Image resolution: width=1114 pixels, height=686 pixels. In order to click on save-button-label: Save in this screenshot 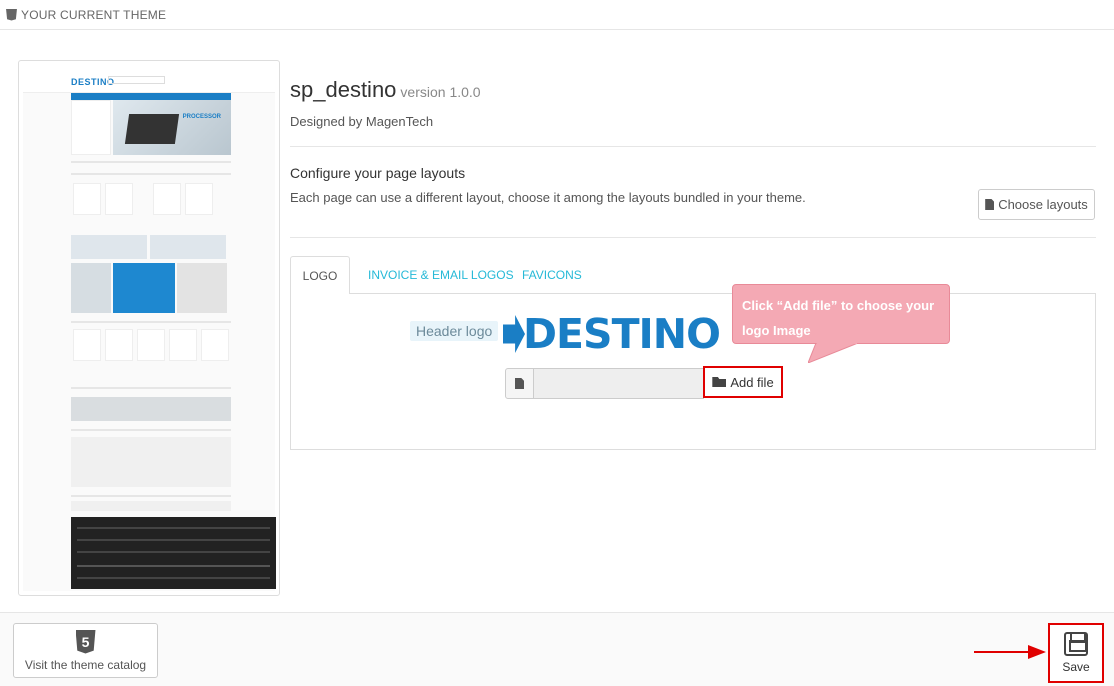, I will do `click(1076, 667)`.